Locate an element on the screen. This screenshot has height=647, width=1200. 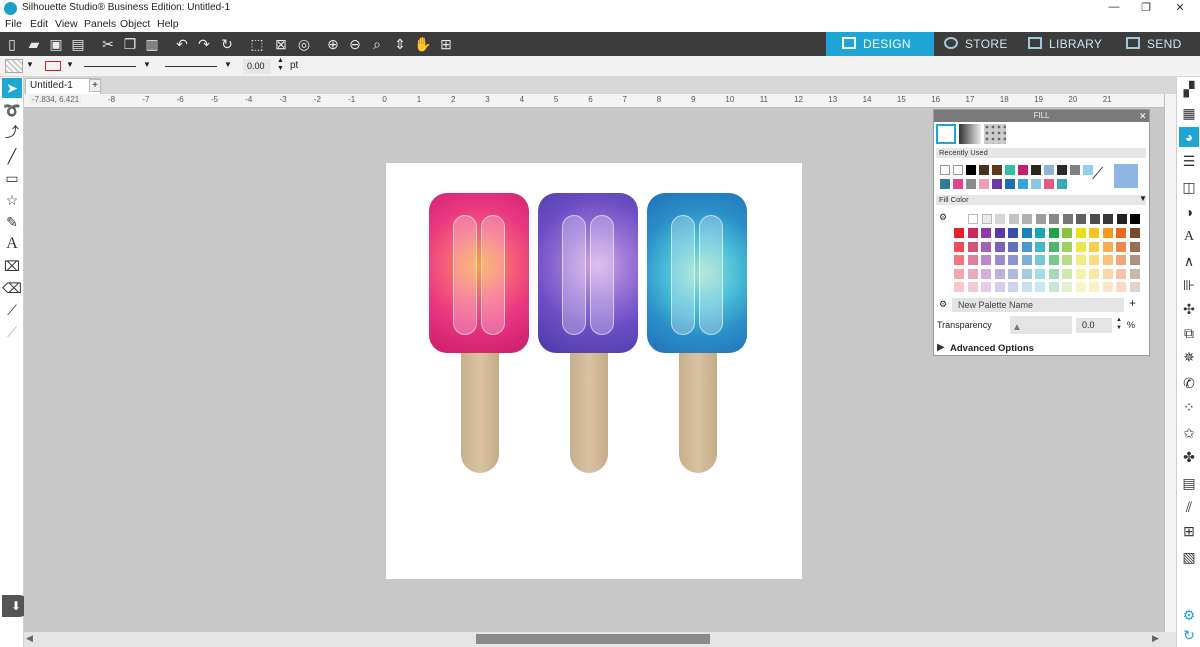
popsicle-pink is located at coordinates (479, 273).